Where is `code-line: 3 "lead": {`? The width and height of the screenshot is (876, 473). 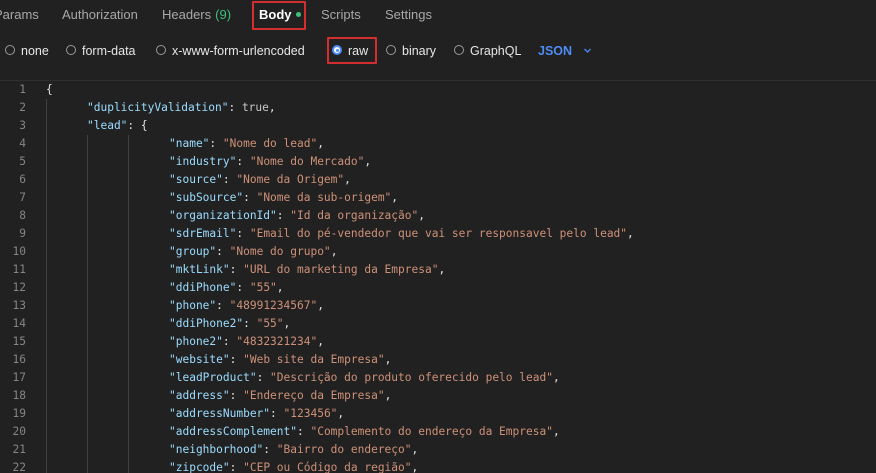 code-line: 3 "lead": { is located at coordinates (438, 126).